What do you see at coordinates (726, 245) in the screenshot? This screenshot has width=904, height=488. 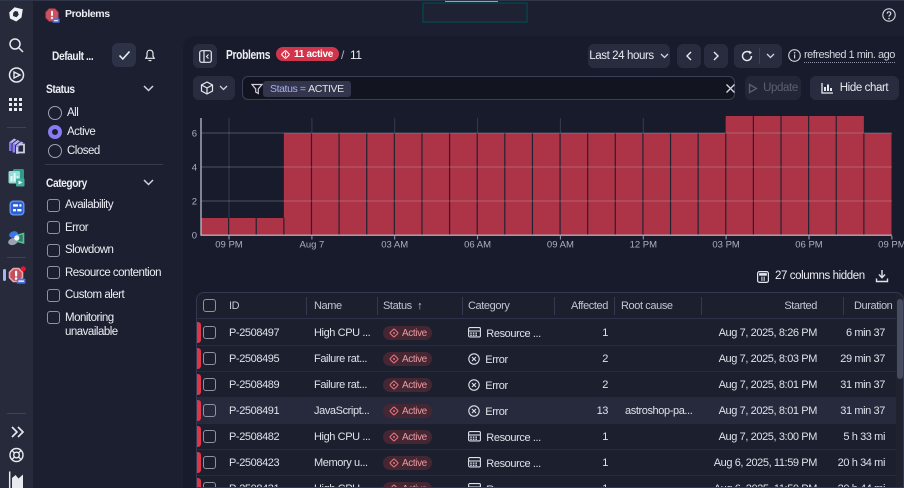 I see `svg-text: 03 PM` at bounding box center [726, 245].